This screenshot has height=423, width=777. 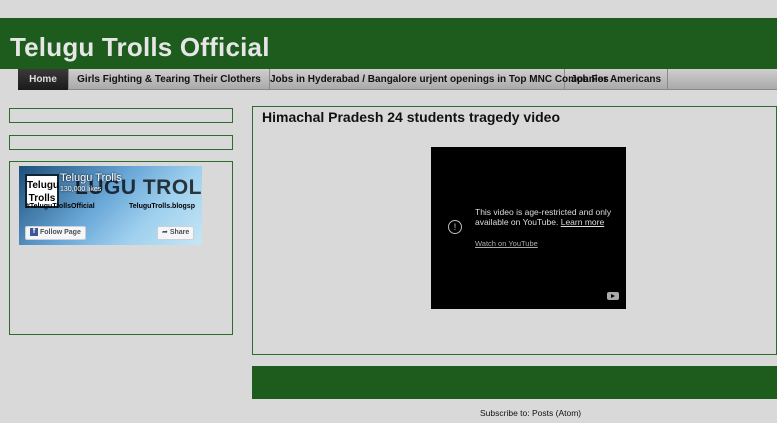 What do you see at coordinates (60, 232) in the screenshot?
I see `follow-page-label: Follow Page` at bounding box center [60, 232].